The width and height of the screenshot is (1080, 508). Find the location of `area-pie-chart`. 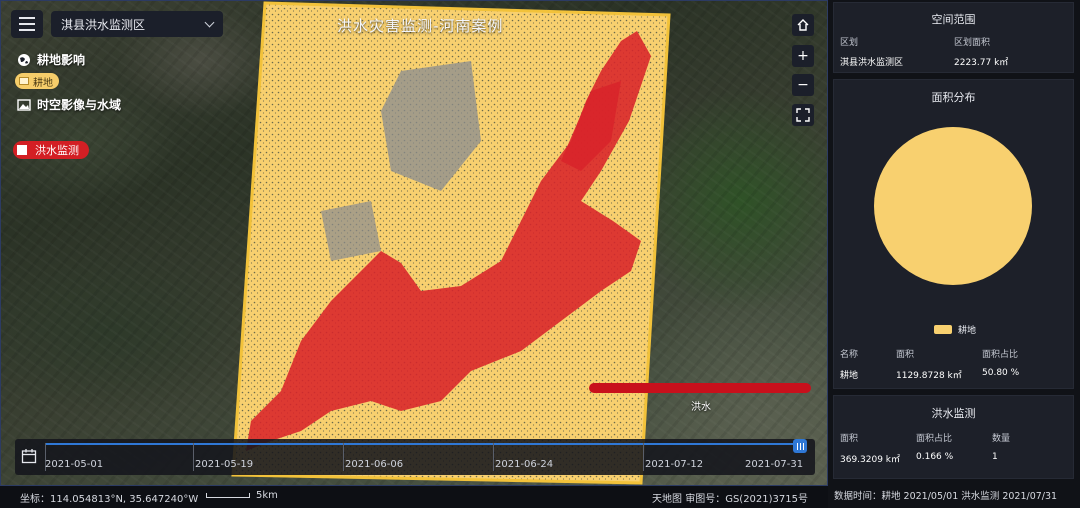

area-pie-chart is located at coordinates (953, 206).